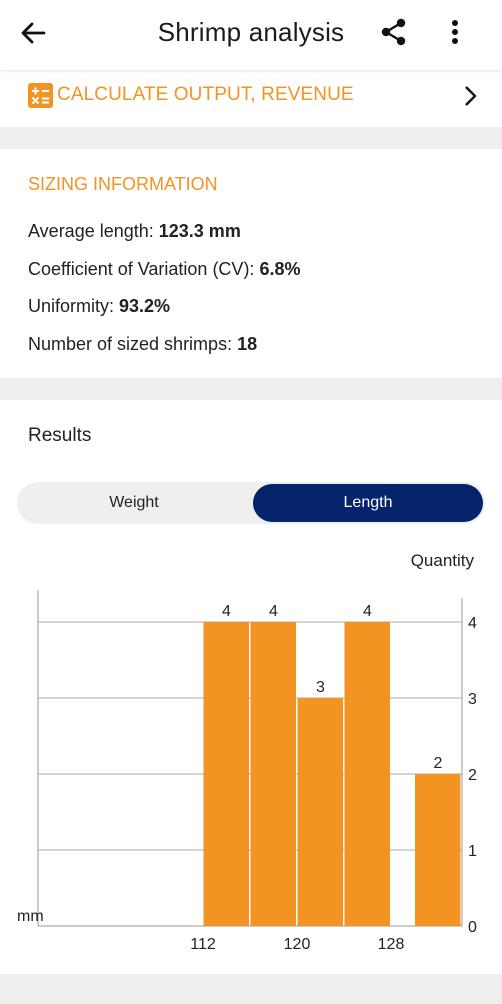 The width and height of the screenshot is (502, 1004). Describe the element at coordinates (251, 32) in the screenshot. I see `page-title: Shrimp analysis` at that location.